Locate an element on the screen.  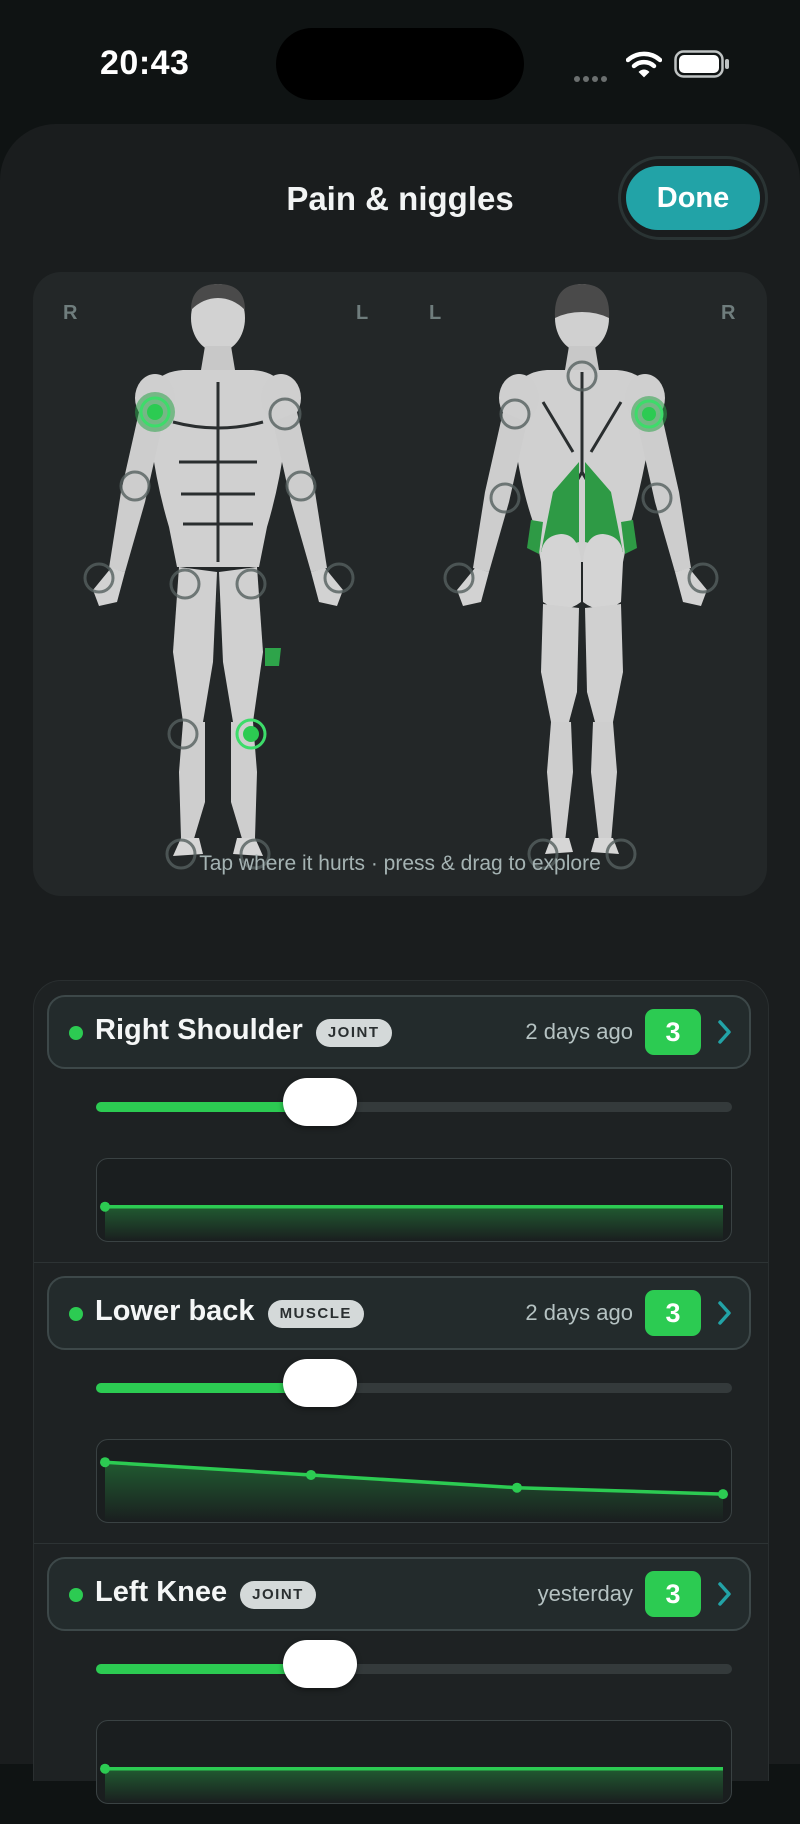
pain-entry-name: Left Knee is located at coordinates (161, 1592).